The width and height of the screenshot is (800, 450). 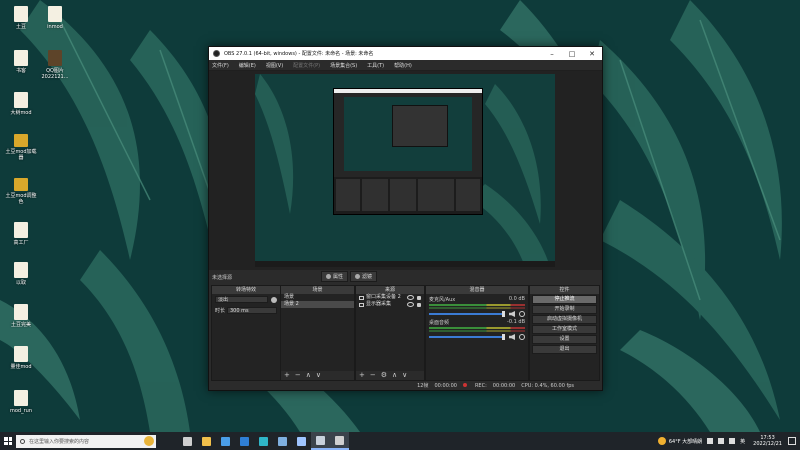 I want to click on duration-input: 300 ms, so click(x=252, y=310).